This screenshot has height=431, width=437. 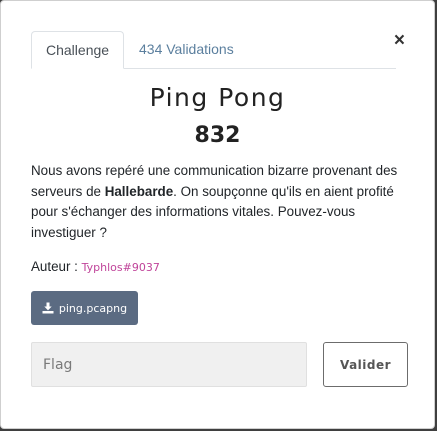 I want to click on close-icon: ×, so click(x=399, y=41).